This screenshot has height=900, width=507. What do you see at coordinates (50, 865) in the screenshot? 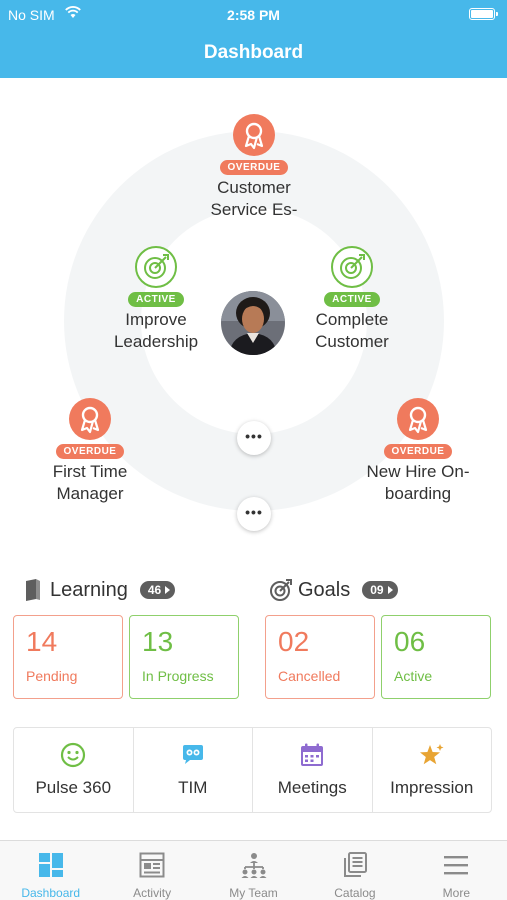
I see `dashboard-icon` at bounding box center [50, 865].